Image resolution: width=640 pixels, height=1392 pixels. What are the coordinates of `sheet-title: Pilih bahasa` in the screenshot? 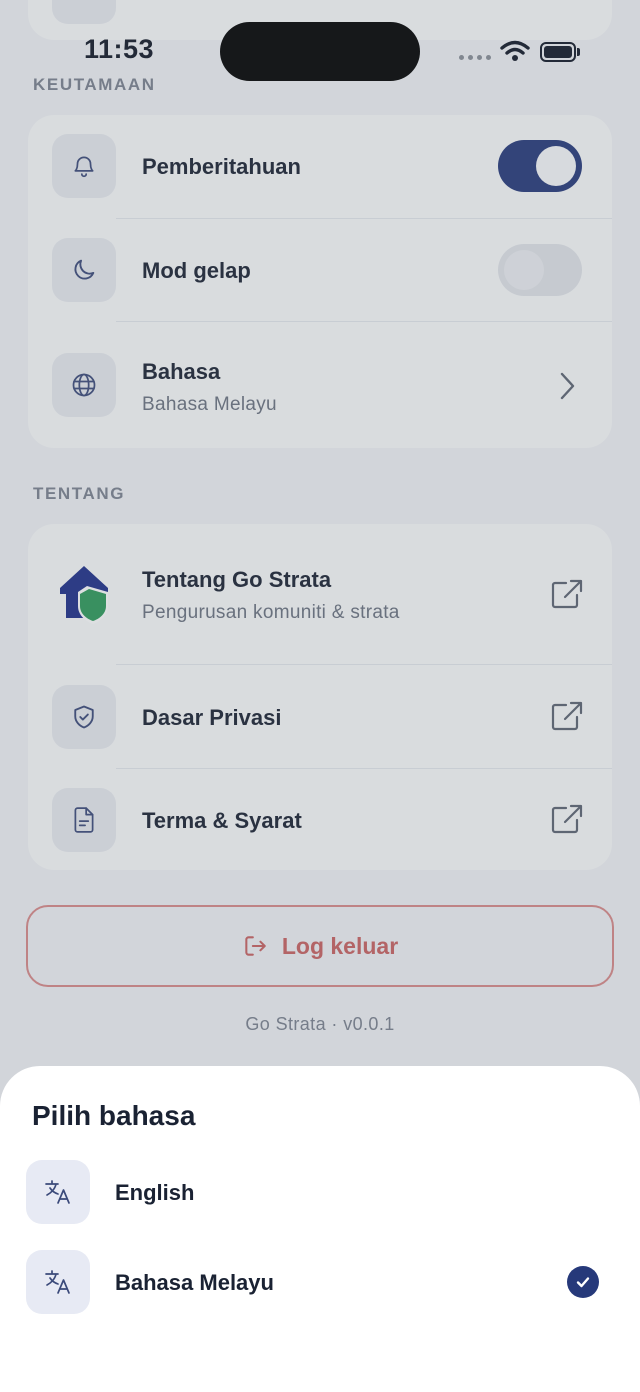 It's located at (114, 1115).